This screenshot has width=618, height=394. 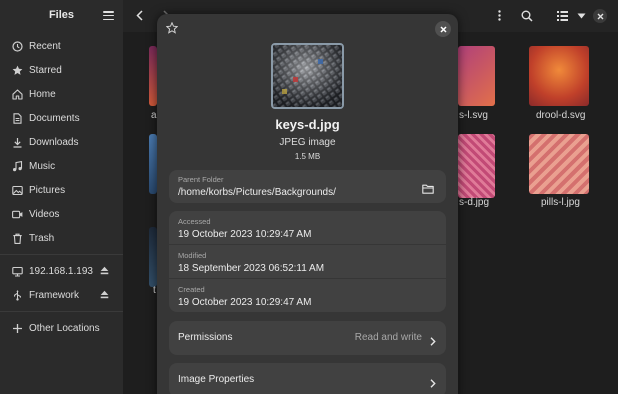 I want to click on file-label: pills-l.jpg, so click(x=560, y=202).